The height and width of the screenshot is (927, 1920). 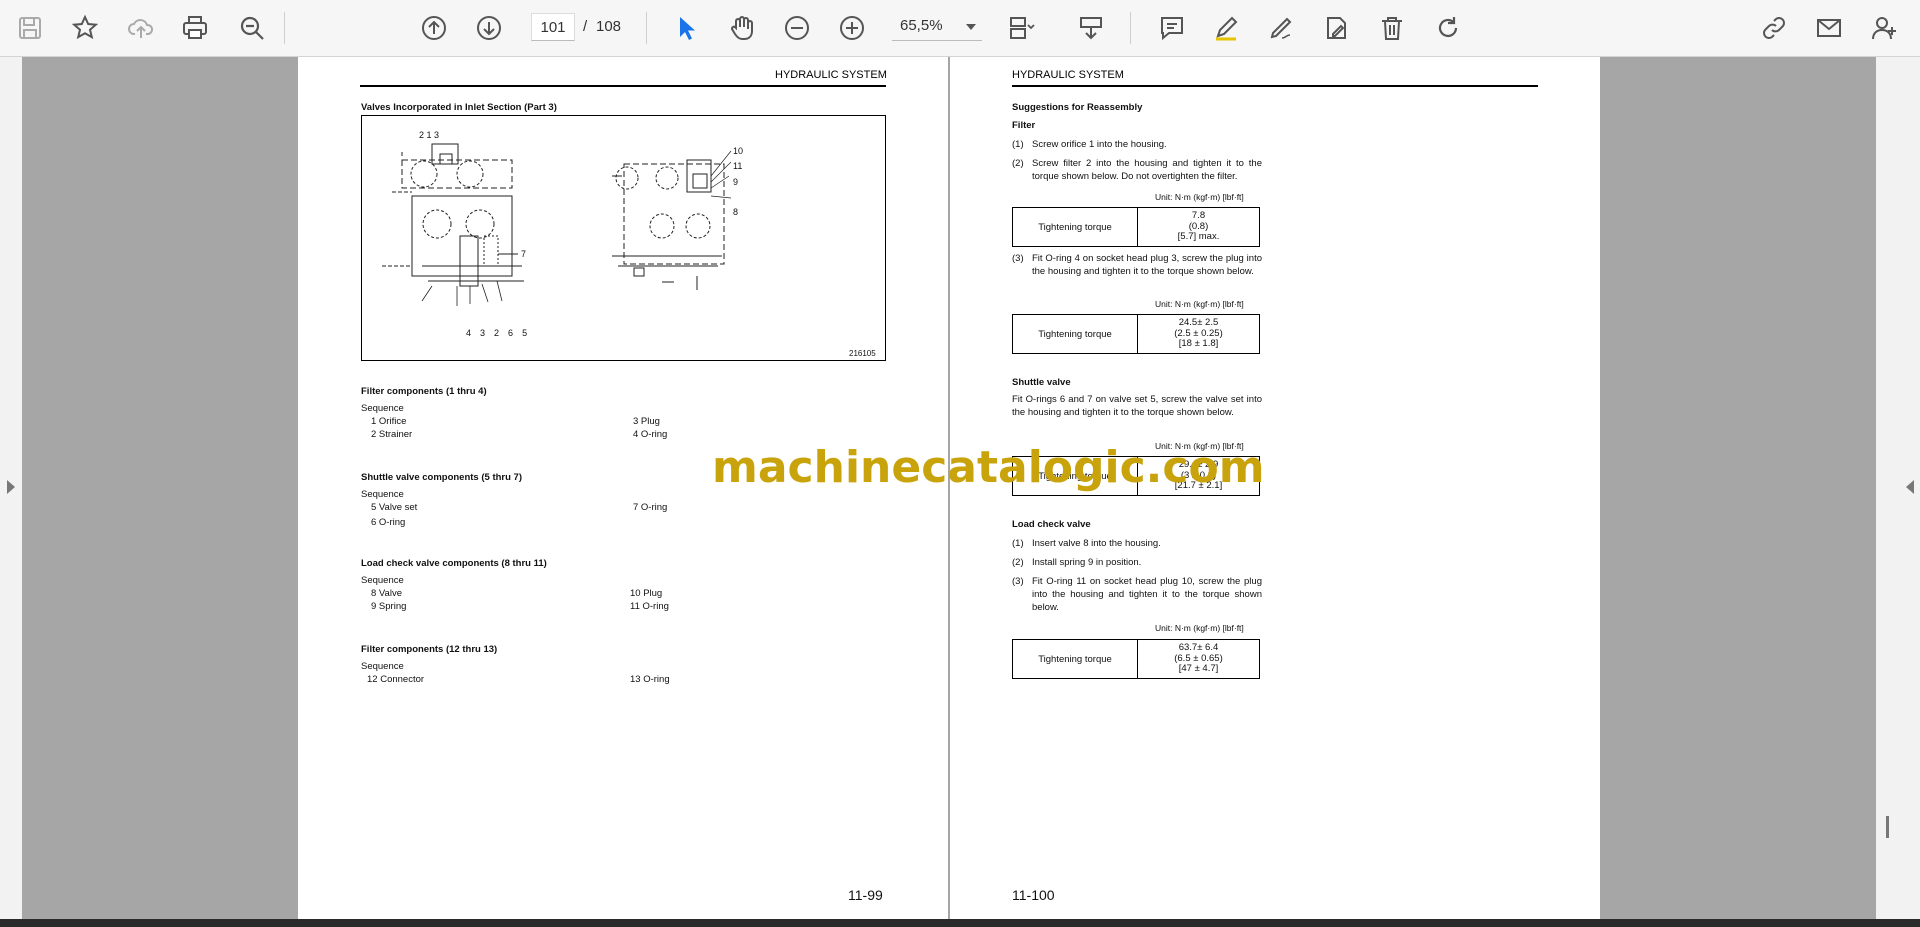 What do you see at coordinates (650, 679) in the screenshot?
I see `part-item: 13 O-ring` at bounding box center [650, 679].